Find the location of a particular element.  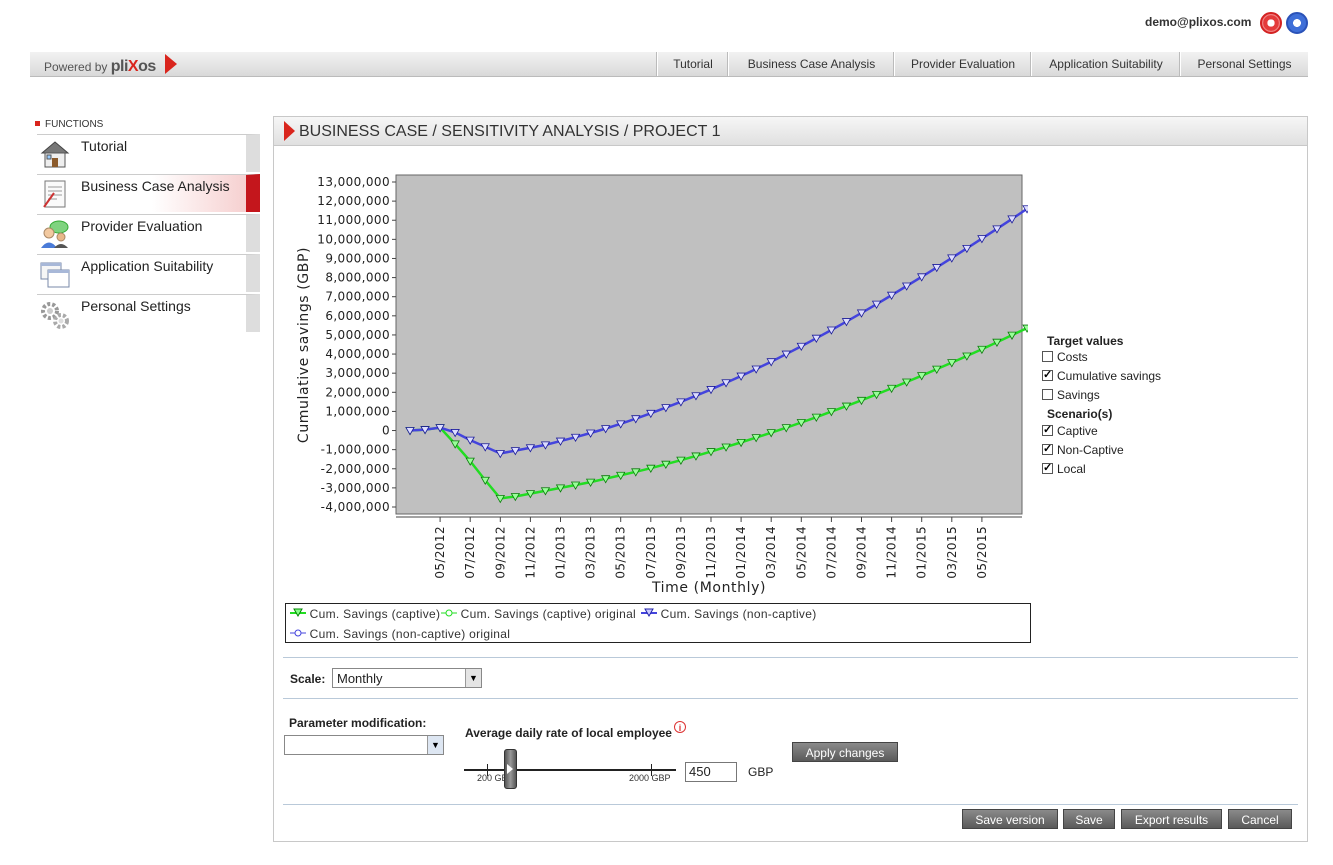

y-tick-label: 11,000,000 is located at coordinates (353, 220).